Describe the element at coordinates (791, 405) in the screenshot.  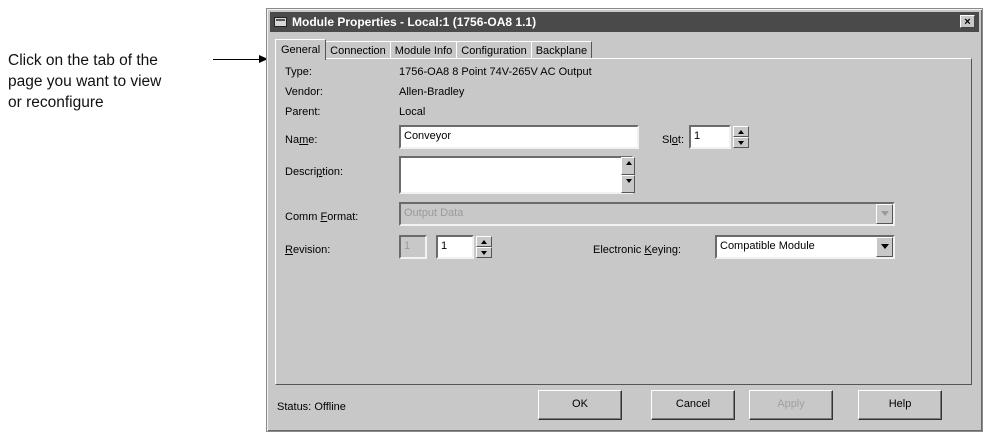
I see `apply-button: Apply` at that location.